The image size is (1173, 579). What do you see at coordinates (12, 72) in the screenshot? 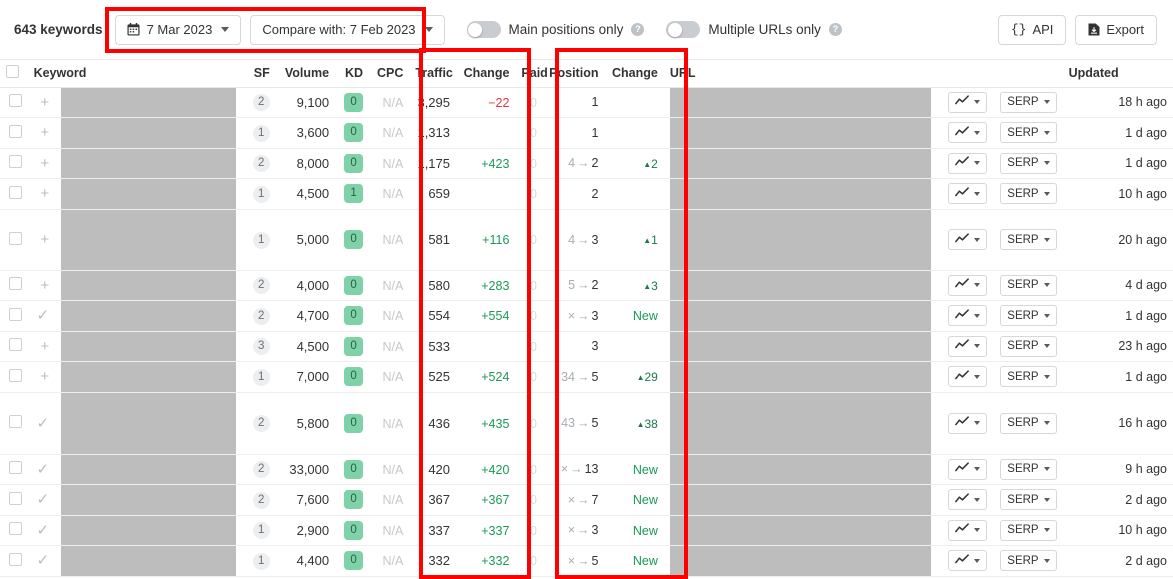
I see `select-all-checkbox` at bounding box center [12, 72].